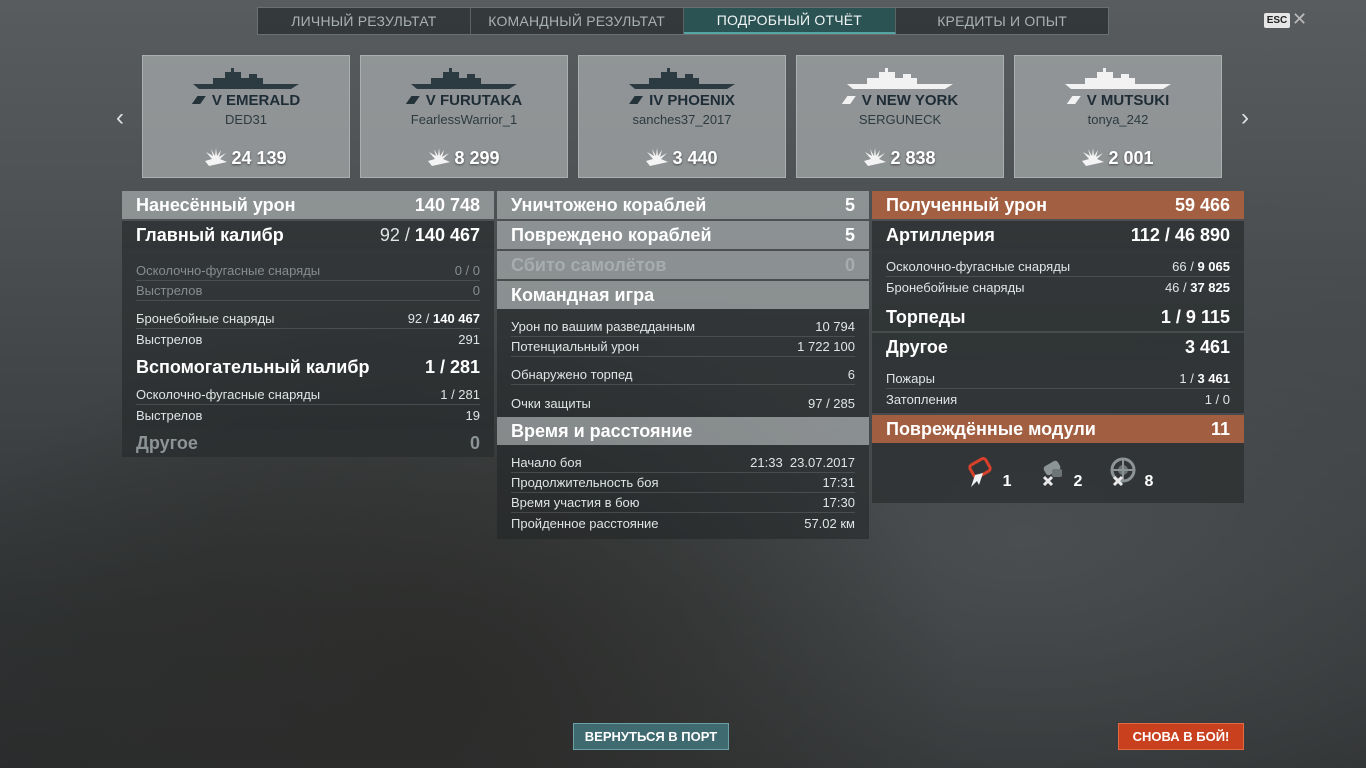 The height and width of the screenshot is (768, 1366). Describe the element at coordinates (1058, 235) in the screenshot. I see `artillery-header: Артиллерия 112 / 46 890` at that location.